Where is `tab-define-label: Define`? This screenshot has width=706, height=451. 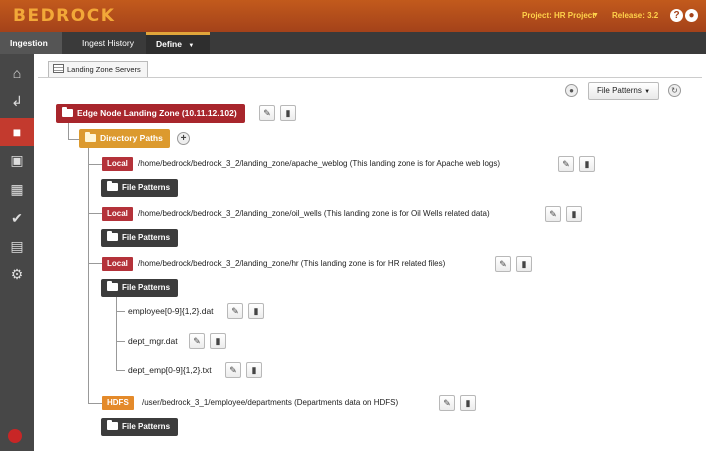 tab-define-label: Define is located at coordinates (169, 44).